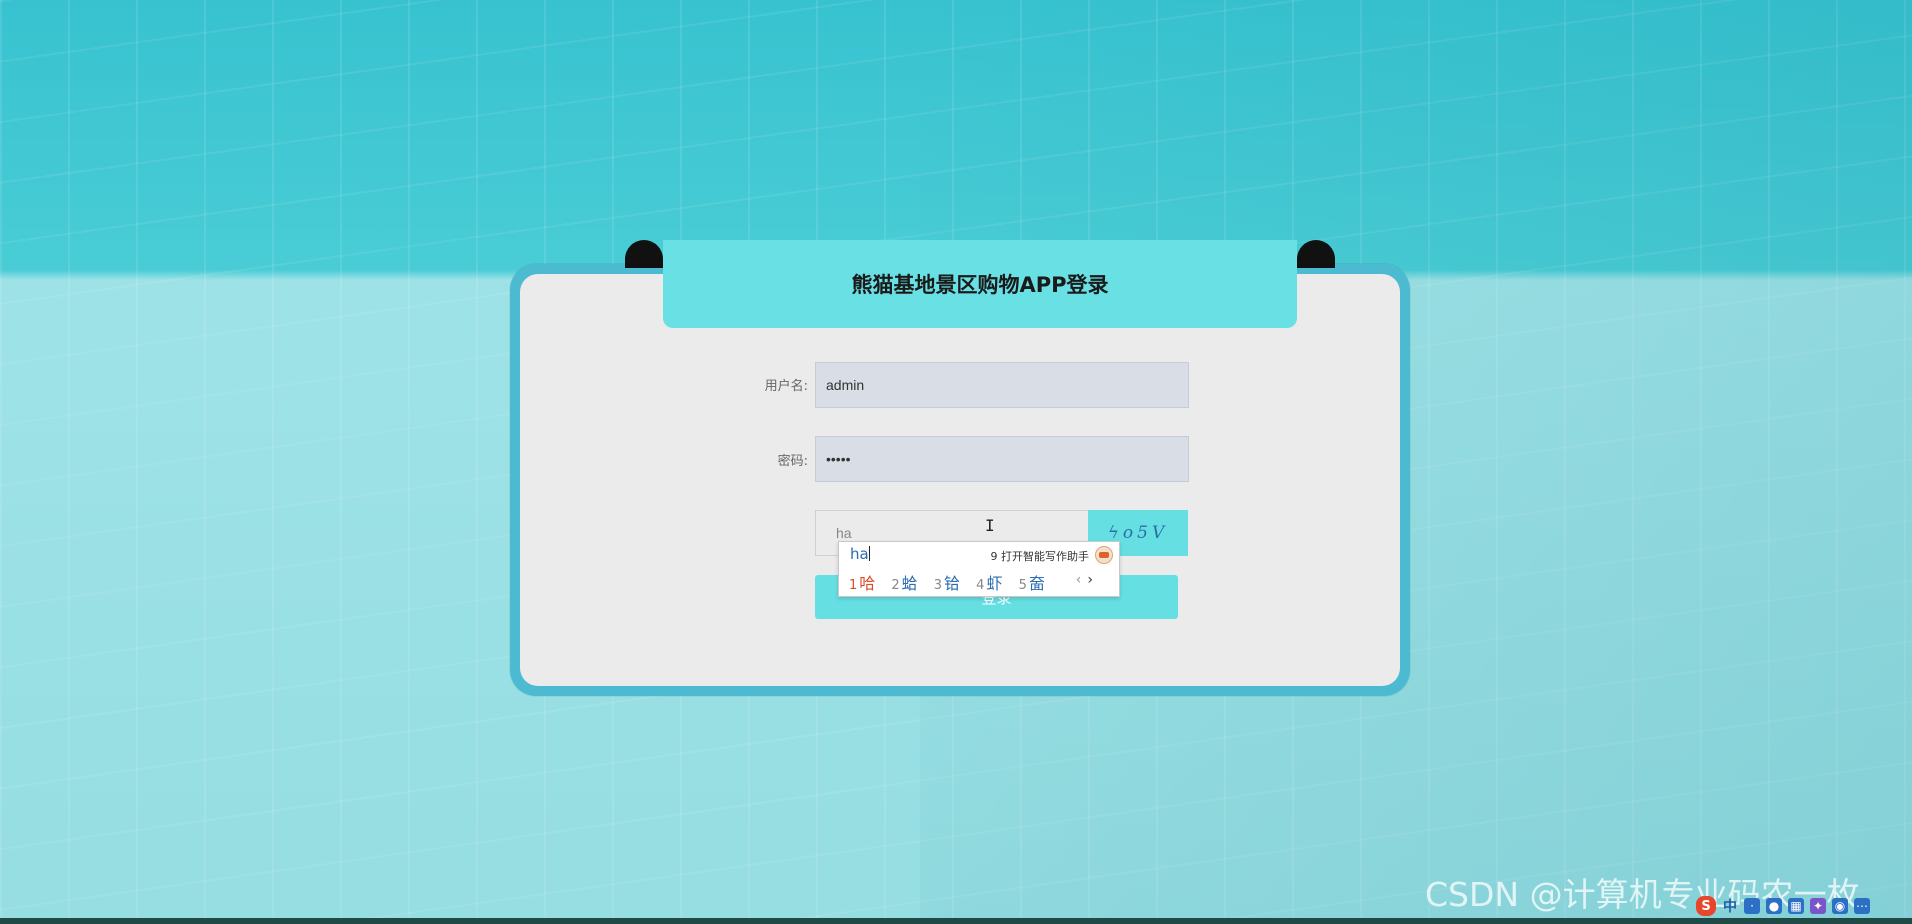  I want to click on ime-candidate-list: 1哈 2蛤 3铪 4虾 5奤, so click(952, 582).